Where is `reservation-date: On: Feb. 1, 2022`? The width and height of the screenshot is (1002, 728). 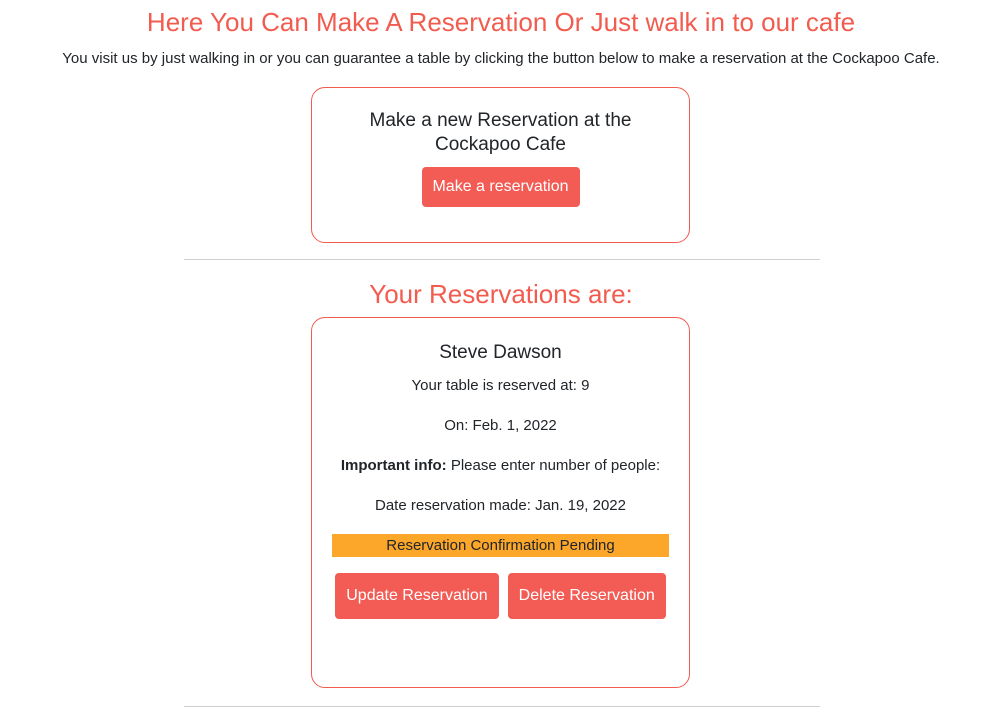
reservation-date: On: Feb. 1, 2022 is located at coordinates (500, 425).